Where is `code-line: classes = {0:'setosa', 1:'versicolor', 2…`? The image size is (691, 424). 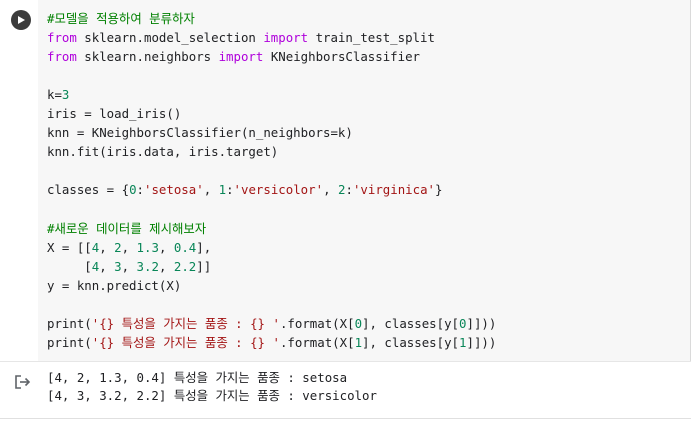 code-line: classes = {0:'setosa', 1:'versicolor', 2… is located at coordinates (271, 189).